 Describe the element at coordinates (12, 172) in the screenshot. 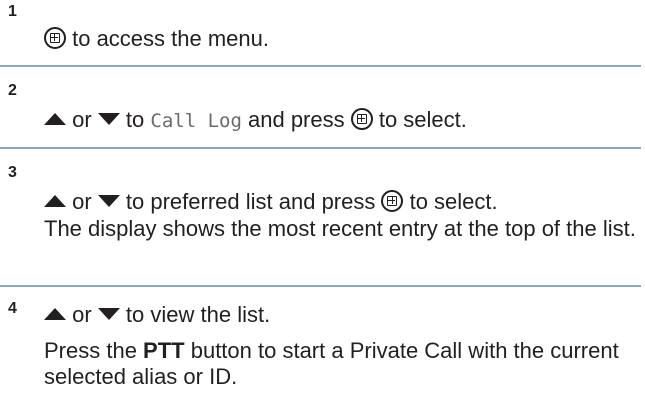

I see `step-3-number: 3` at that location.